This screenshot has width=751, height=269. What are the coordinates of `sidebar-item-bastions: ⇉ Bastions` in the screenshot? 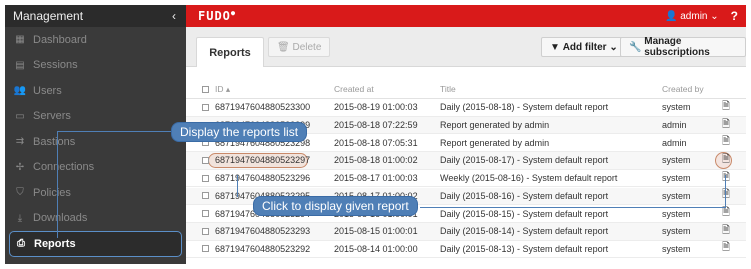 It's located at (95, 142).